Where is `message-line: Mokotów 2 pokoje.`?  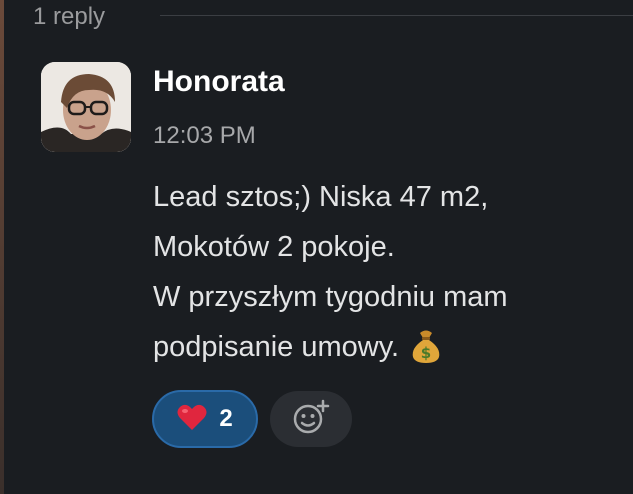
message-line: Mokotów 2 pokoje. is located at coordinates (274, 247).